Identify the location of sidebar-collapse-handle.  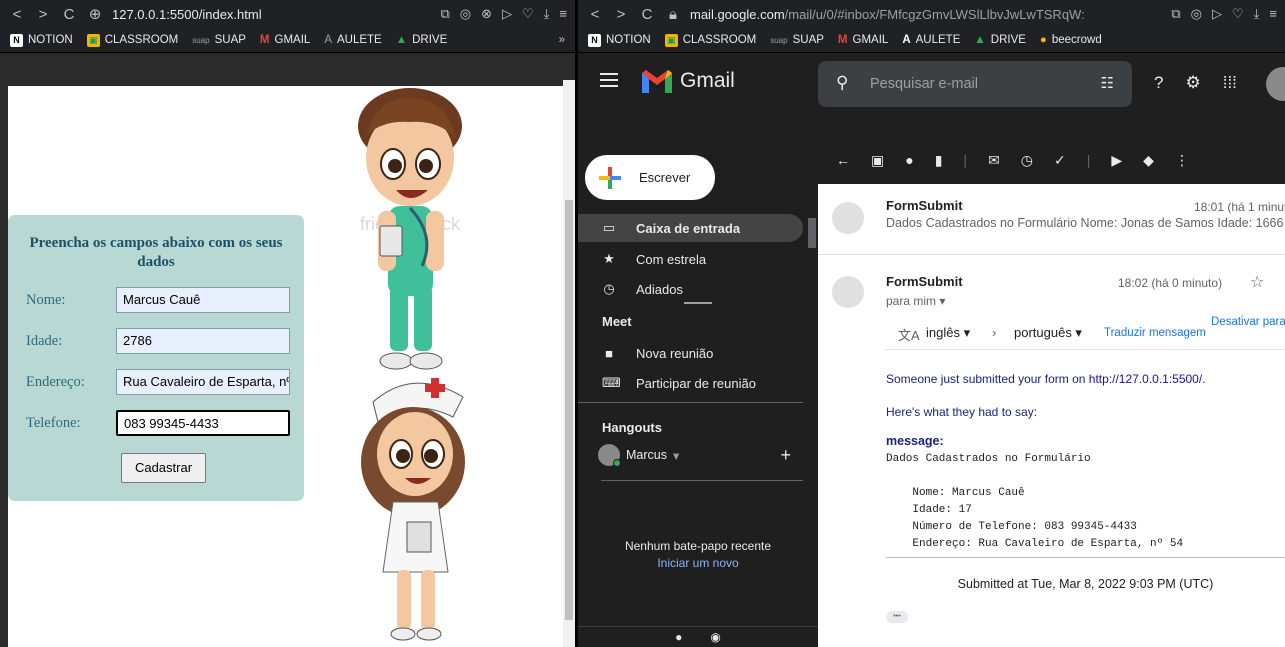
(698, 303).